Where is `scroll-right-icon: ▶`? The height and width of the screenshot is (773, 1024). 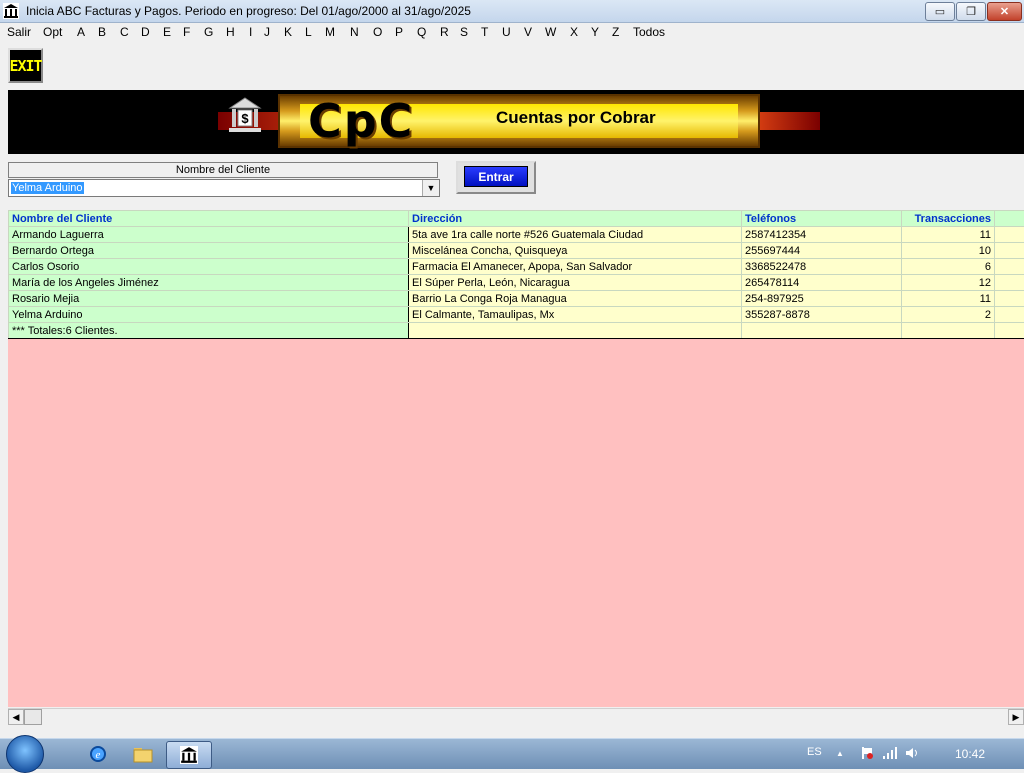 scroll-right-icon: ▶ is located at coordinates (1016, 717).